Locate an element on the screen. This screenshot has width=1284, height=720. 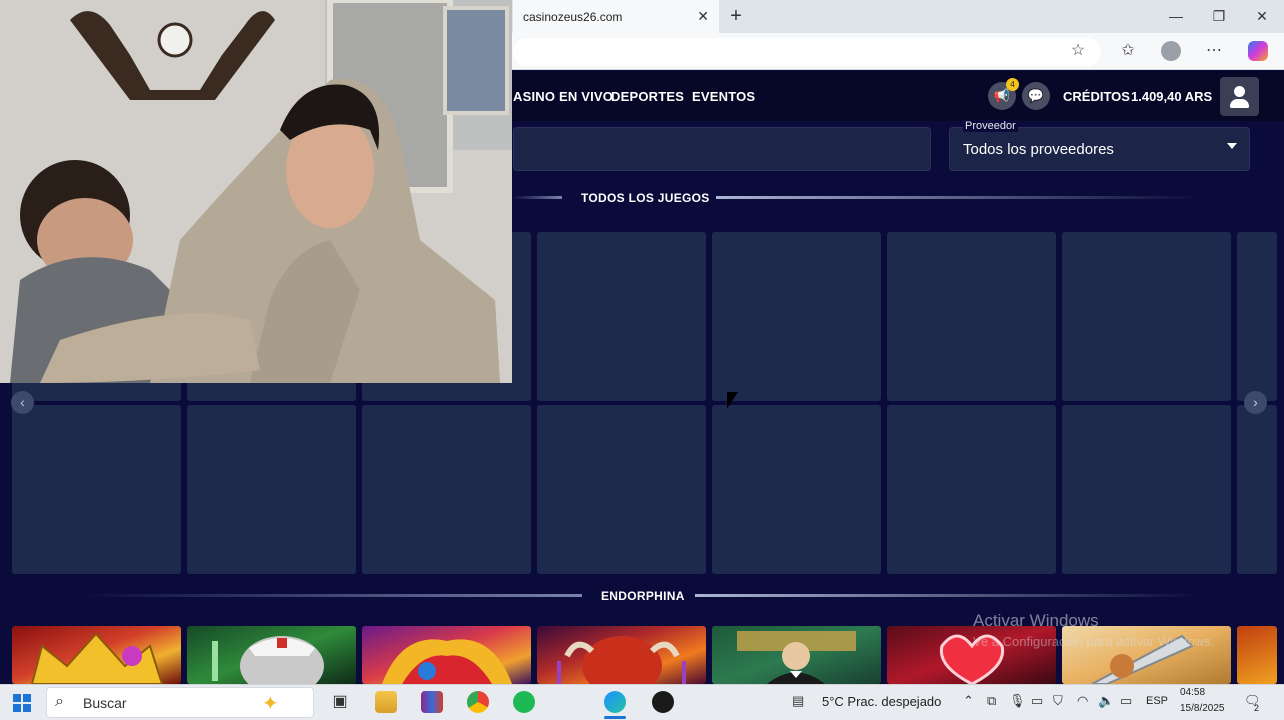
winrar-icon is located at coordinates (432, 702).